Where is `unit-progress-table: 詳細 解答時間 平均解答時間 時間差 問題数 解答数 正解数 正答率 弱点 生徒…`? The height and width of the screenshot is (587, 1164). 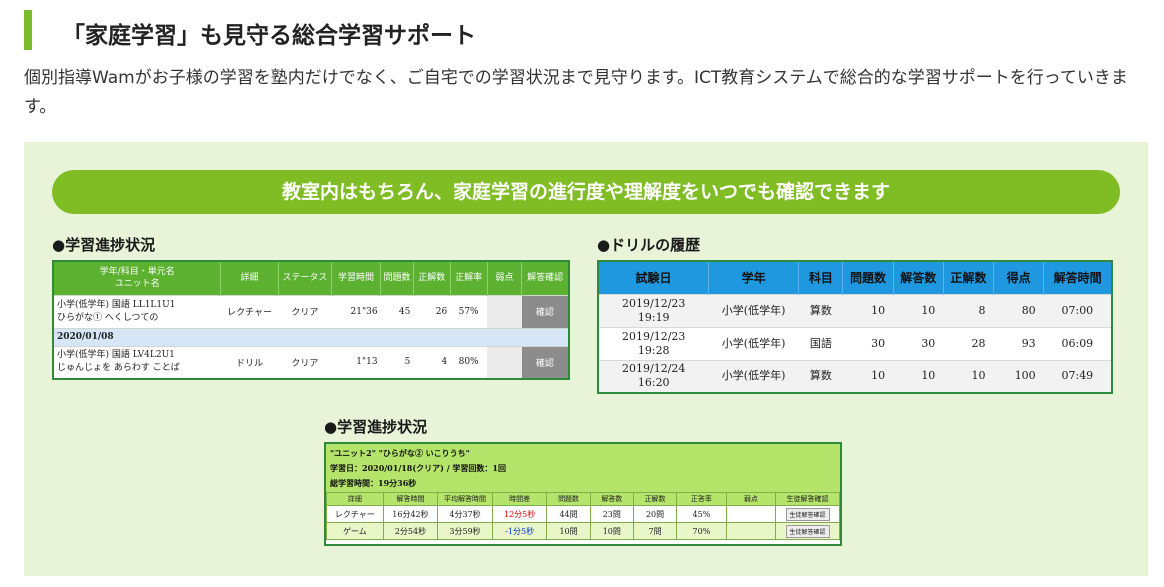
unit-progress-table: 詳細 解答時間 平均解答時間 時間差 問題数 解答数 正解数 正答率 弱点 生徒… is located at coordinates (583, 516).